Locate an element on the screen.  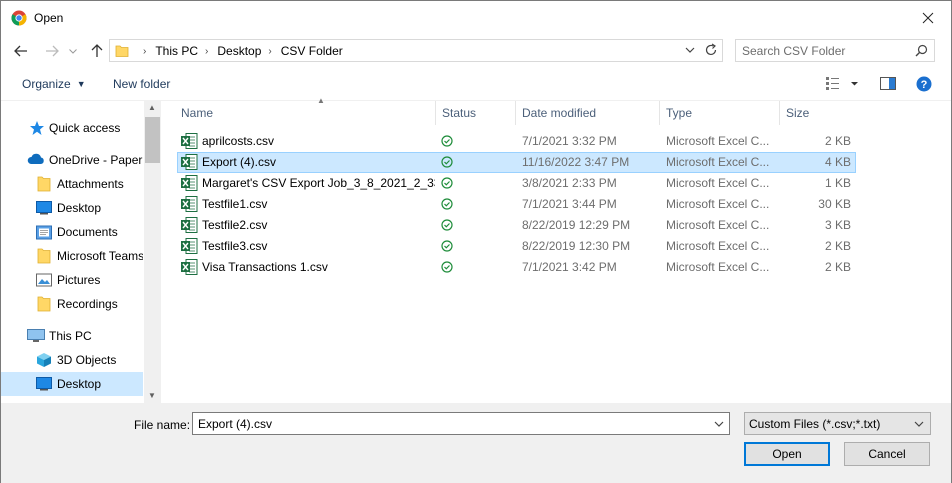
file-name-label: File name: is located at coordinates (162, 425).